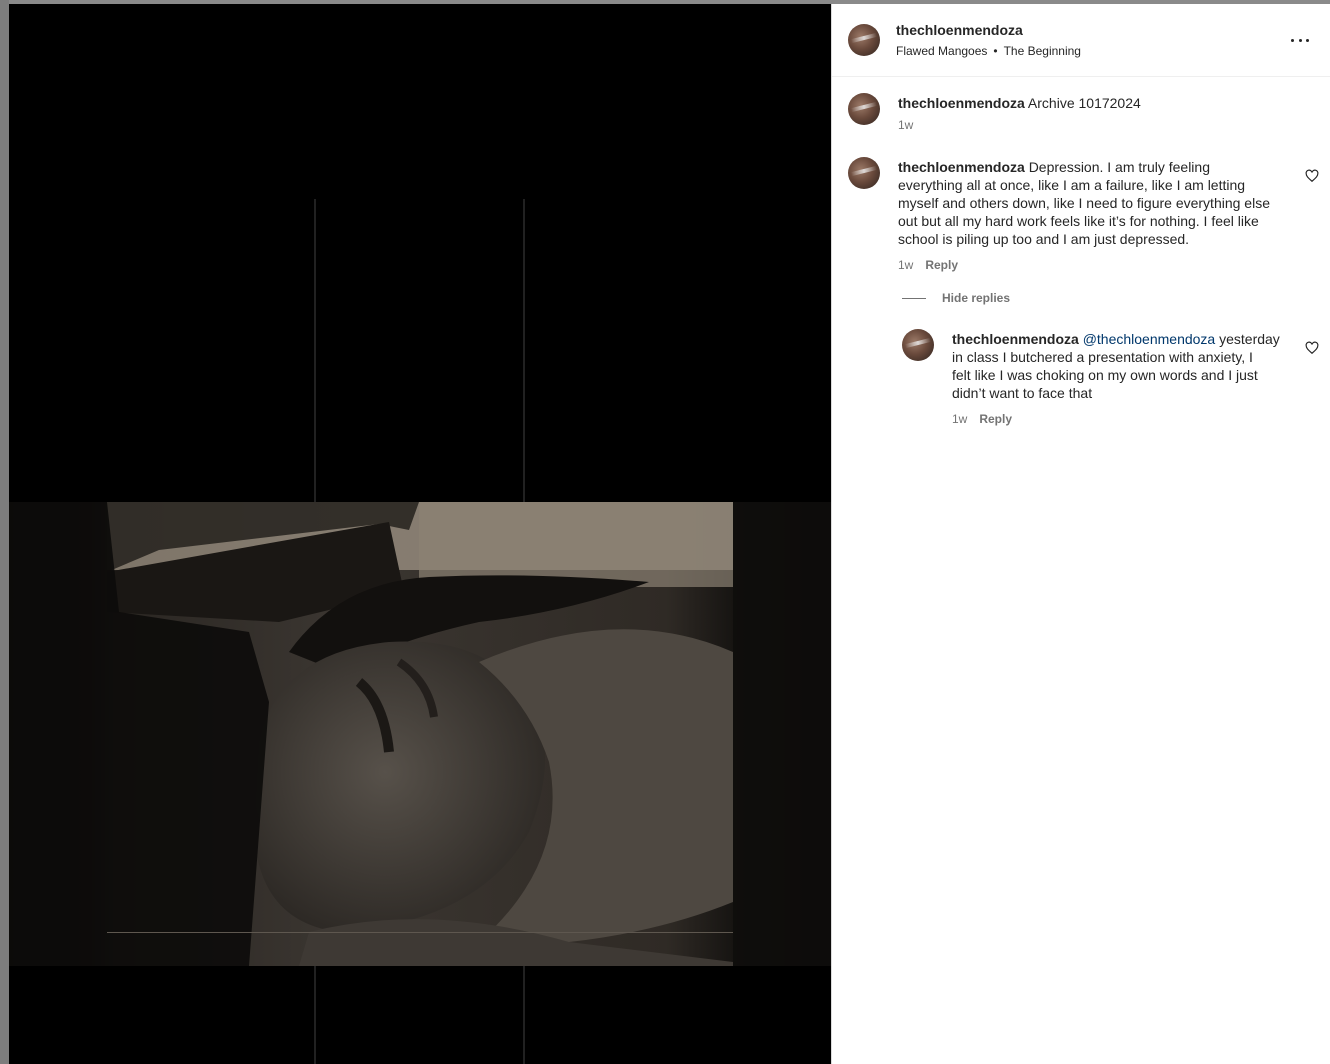  What do you see at coordinates (914, 298) in the screenshot?
I see `divider-line` at bounding box center [914, 298].